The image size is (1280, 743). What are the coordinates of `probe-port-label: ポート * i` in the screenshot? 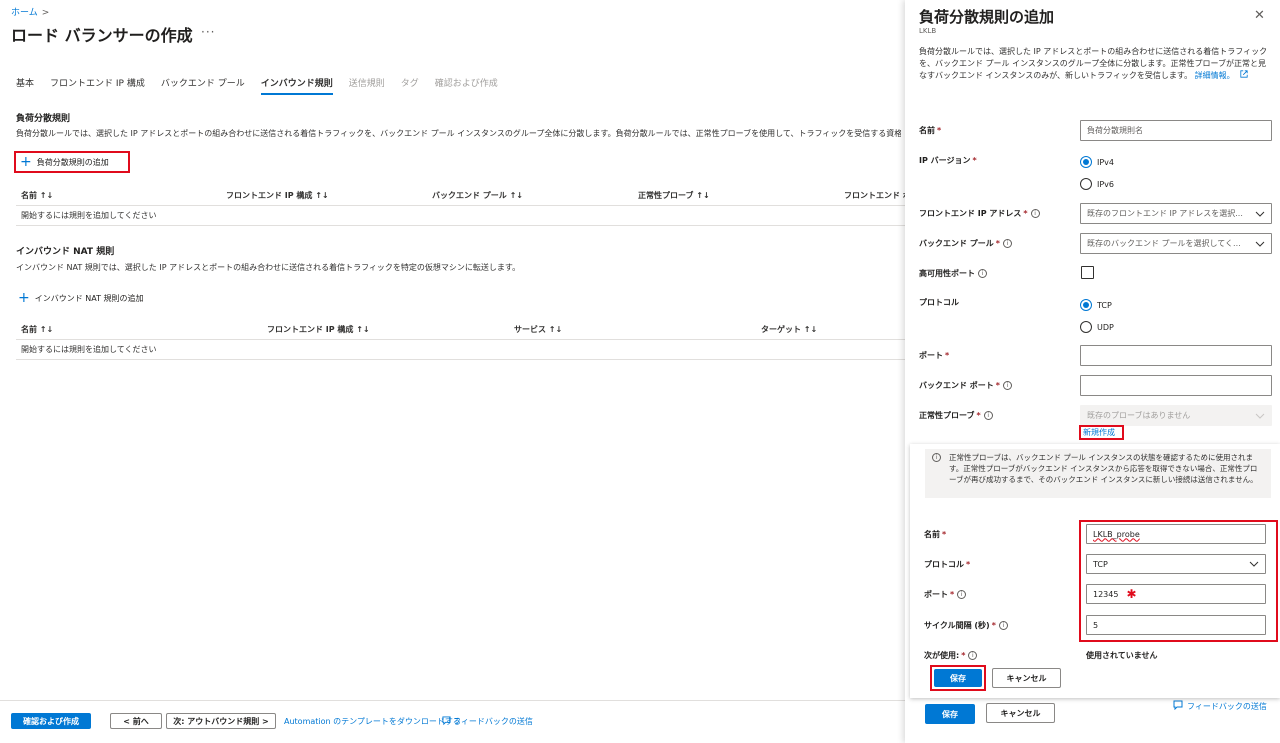 It's located at (945, 594).